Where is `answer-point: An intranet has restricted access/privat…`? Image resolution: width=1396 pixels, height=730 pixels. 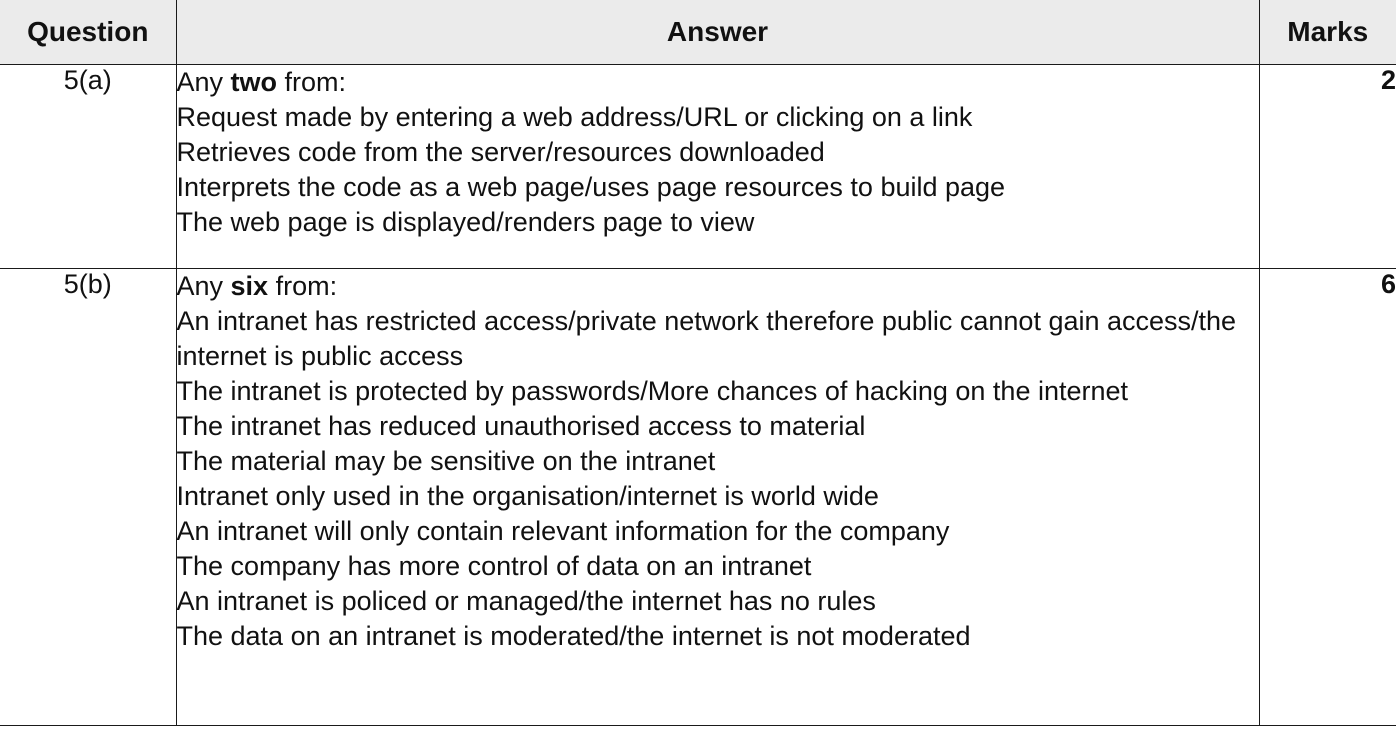
answer-point: An intranet has restricted access/privat… is located at coordinates (706, 338).